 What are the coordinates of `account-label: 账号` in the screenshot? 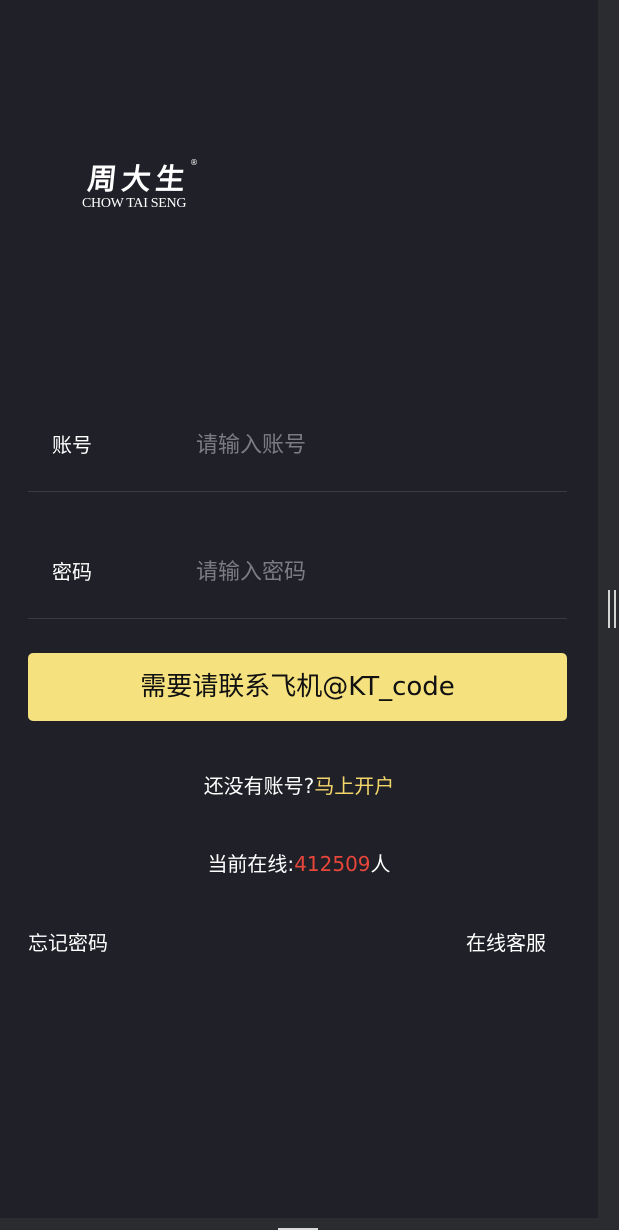 It's located at (72, 445).